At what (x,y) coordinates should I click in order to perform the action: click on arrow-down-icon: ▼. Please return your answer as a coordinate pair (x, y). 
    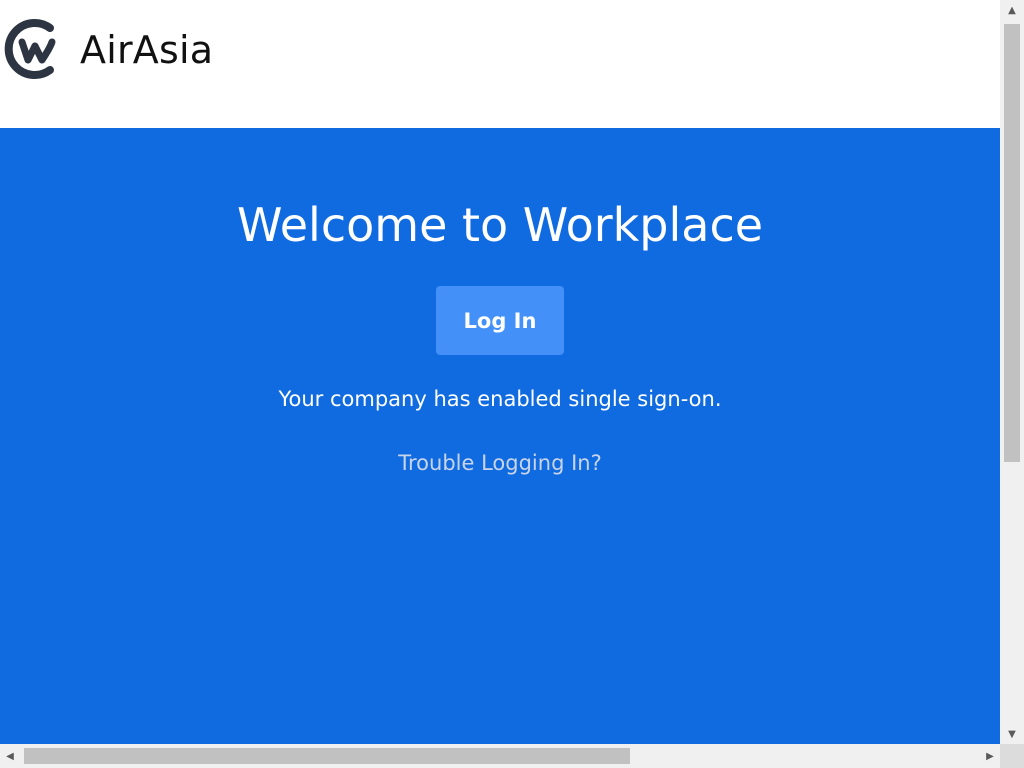
    Looking at the image, I should click on (1012, 734).